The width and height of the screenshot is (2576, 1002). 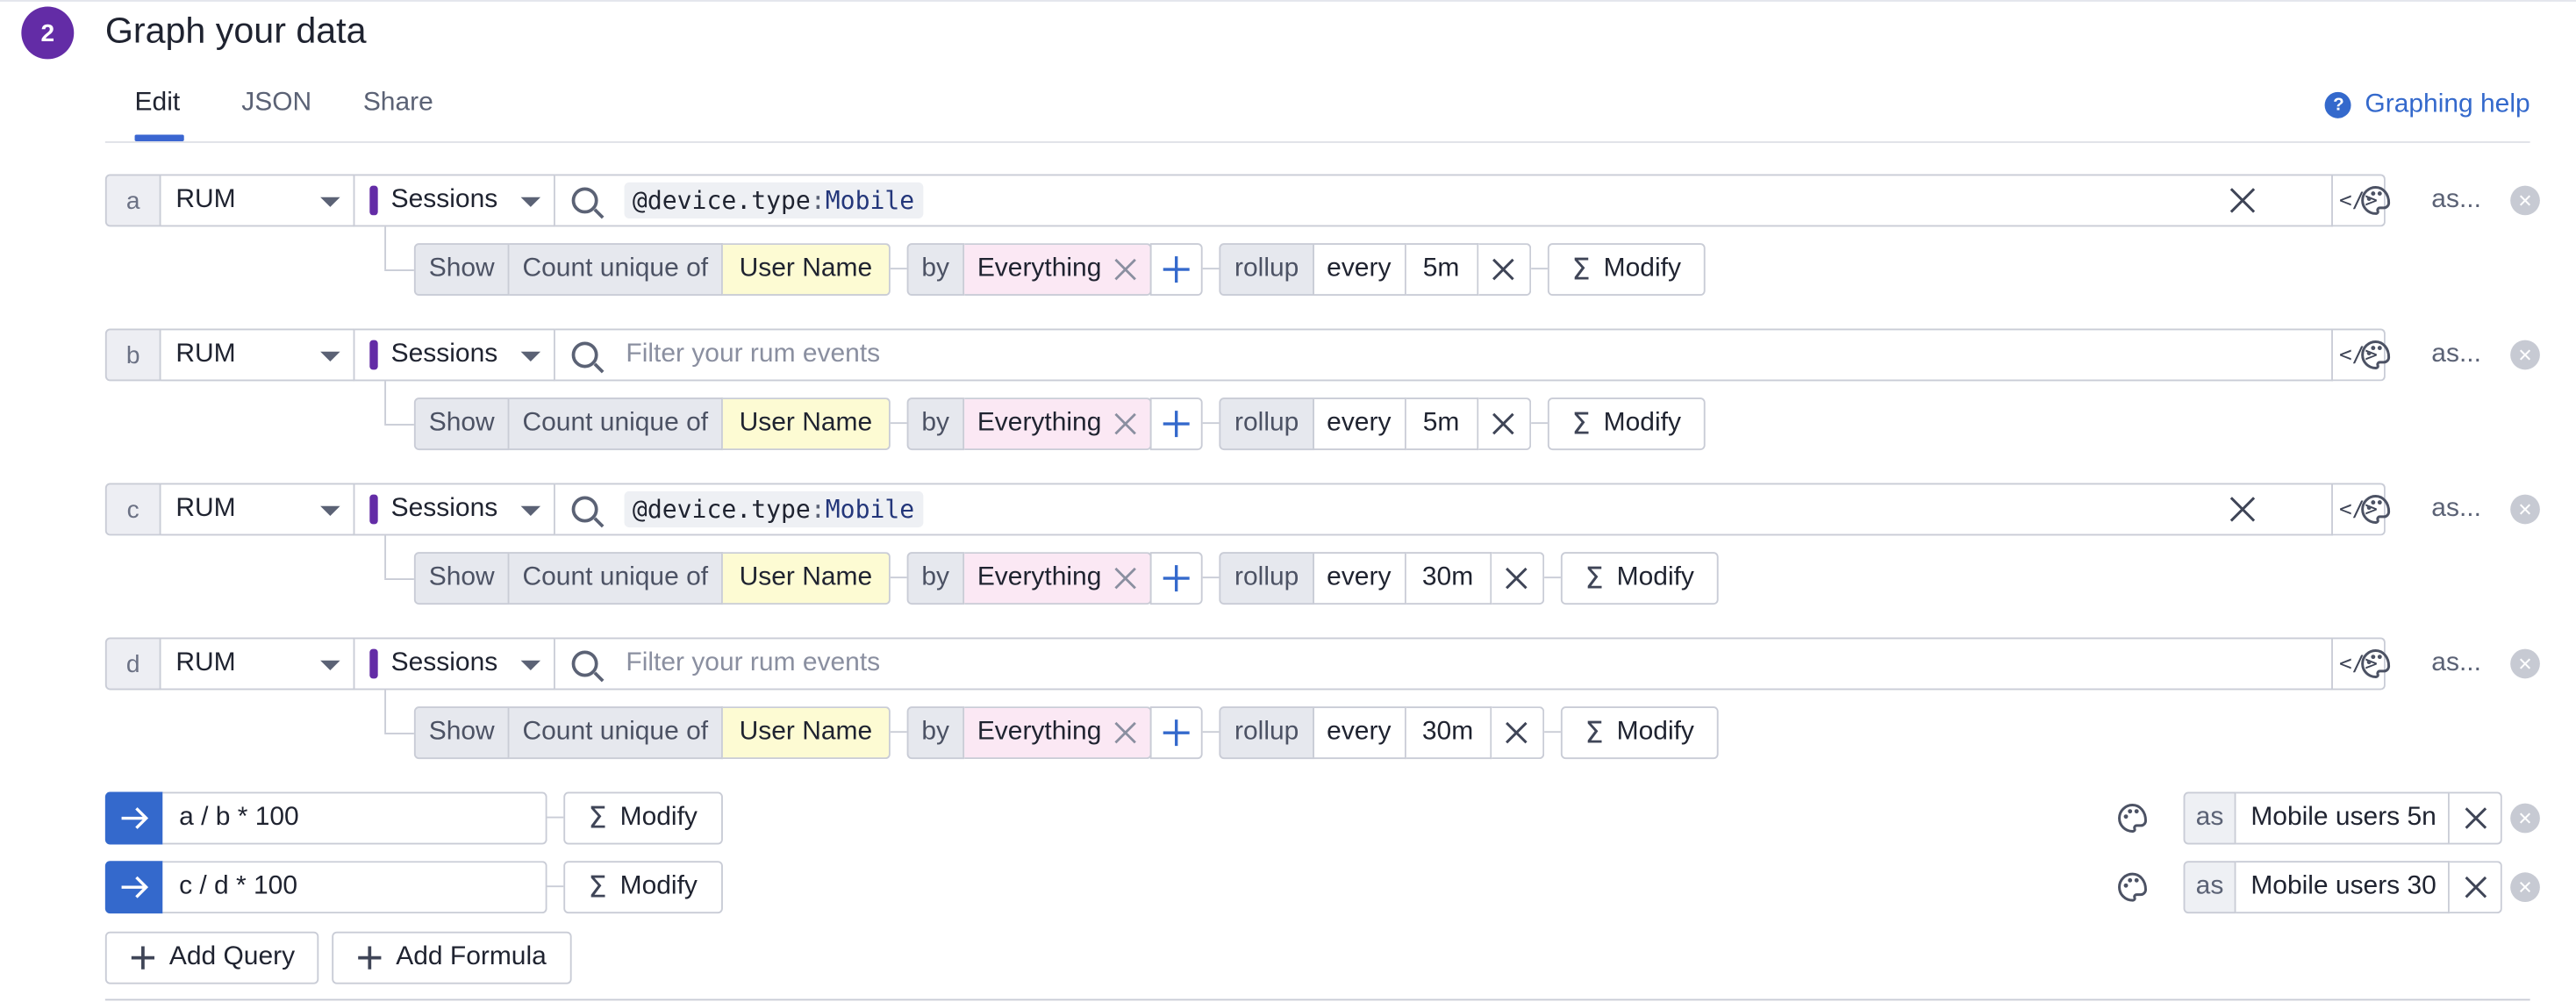 I want to click on formula-row: a / b * 100 Σ Modify, so click(x=413, y=818).